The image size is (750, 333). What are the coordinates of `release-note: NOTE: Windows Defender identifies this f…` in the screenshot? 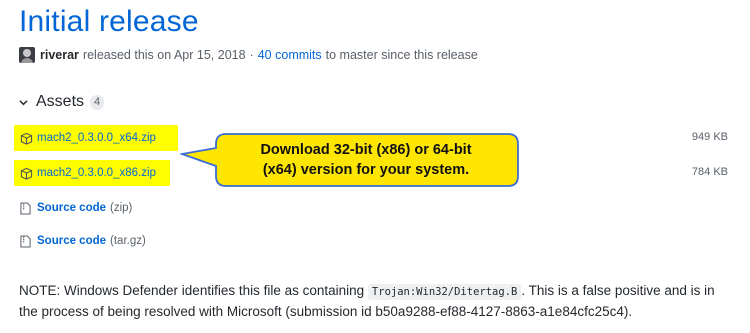 It's located at (377, 301).